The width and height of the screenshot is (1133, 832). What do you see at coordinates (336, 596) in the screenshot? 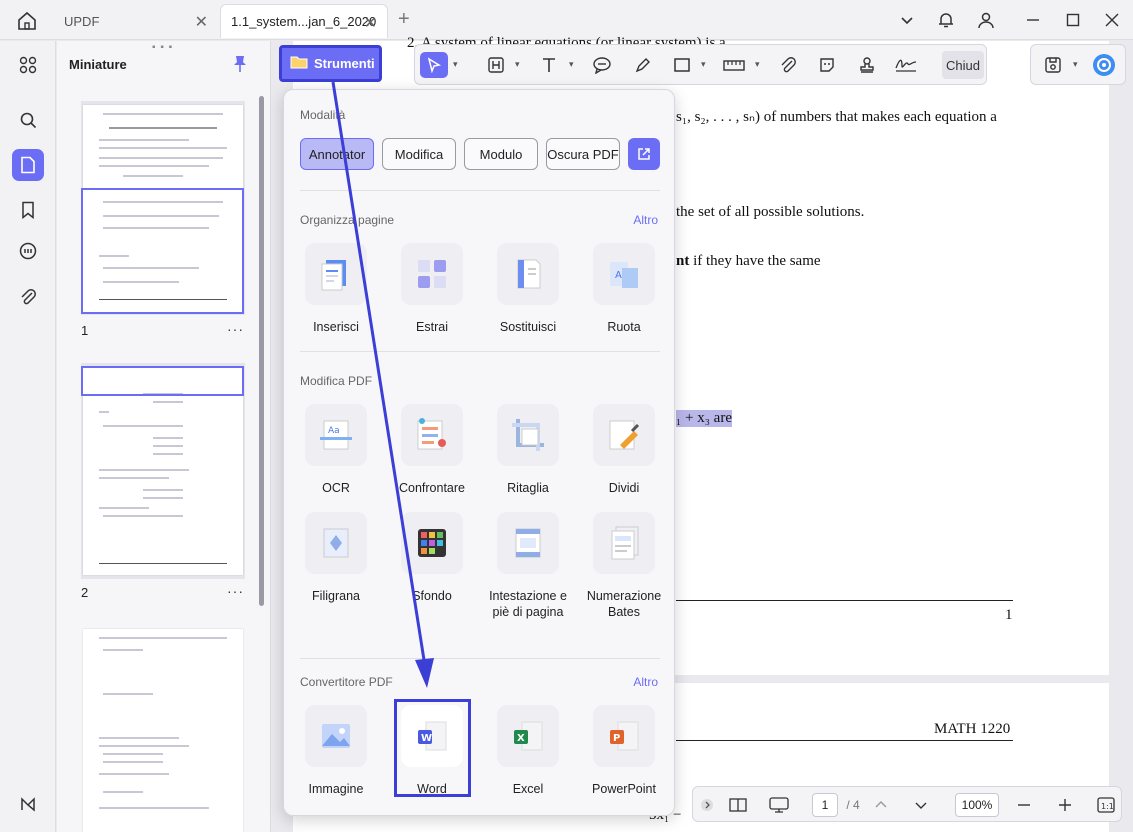
I see `tile-label: Filigrana` at bounding box center [336, 596].